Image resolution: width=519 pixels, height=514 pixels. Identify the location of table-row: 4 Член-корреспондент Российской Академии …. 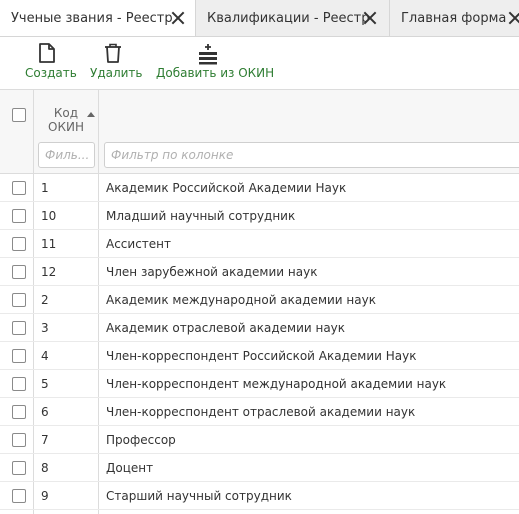
(259, 356).